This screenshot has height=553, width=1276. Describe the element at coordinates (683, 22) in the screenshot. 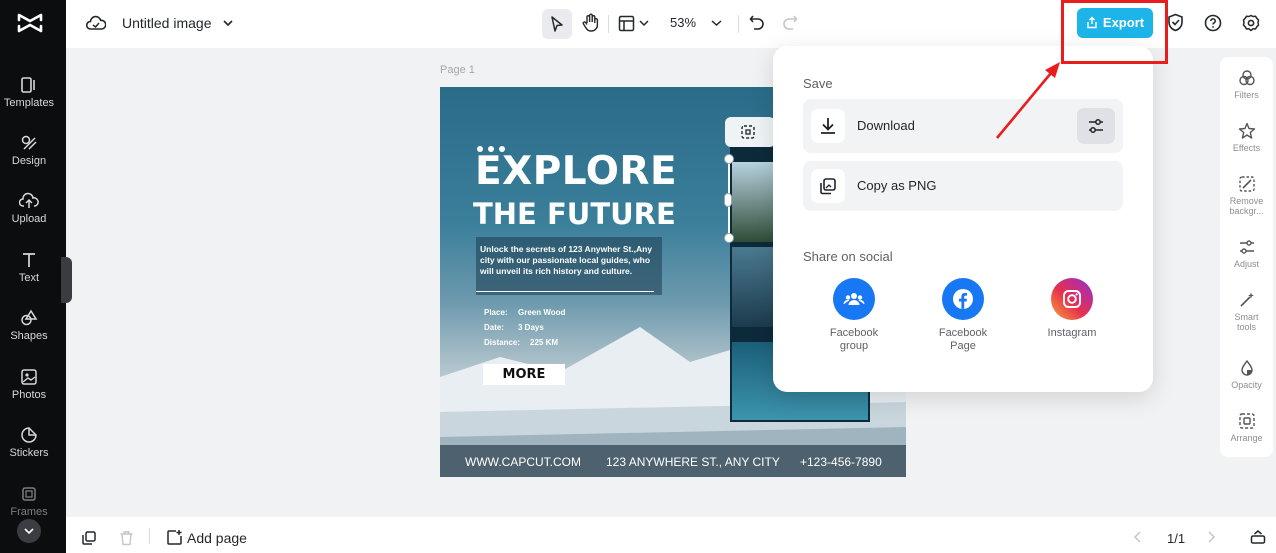

I see `zoom-level: 53%` at that location.